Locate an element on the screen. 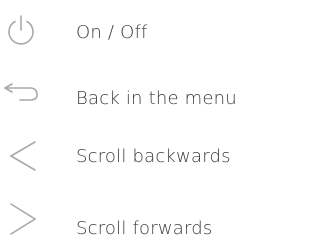 Image resolution: width=320 pixels, height=251 pixels. legend-label-scroll-forwards: Scroll forwards is located at coordinates (144, 228).